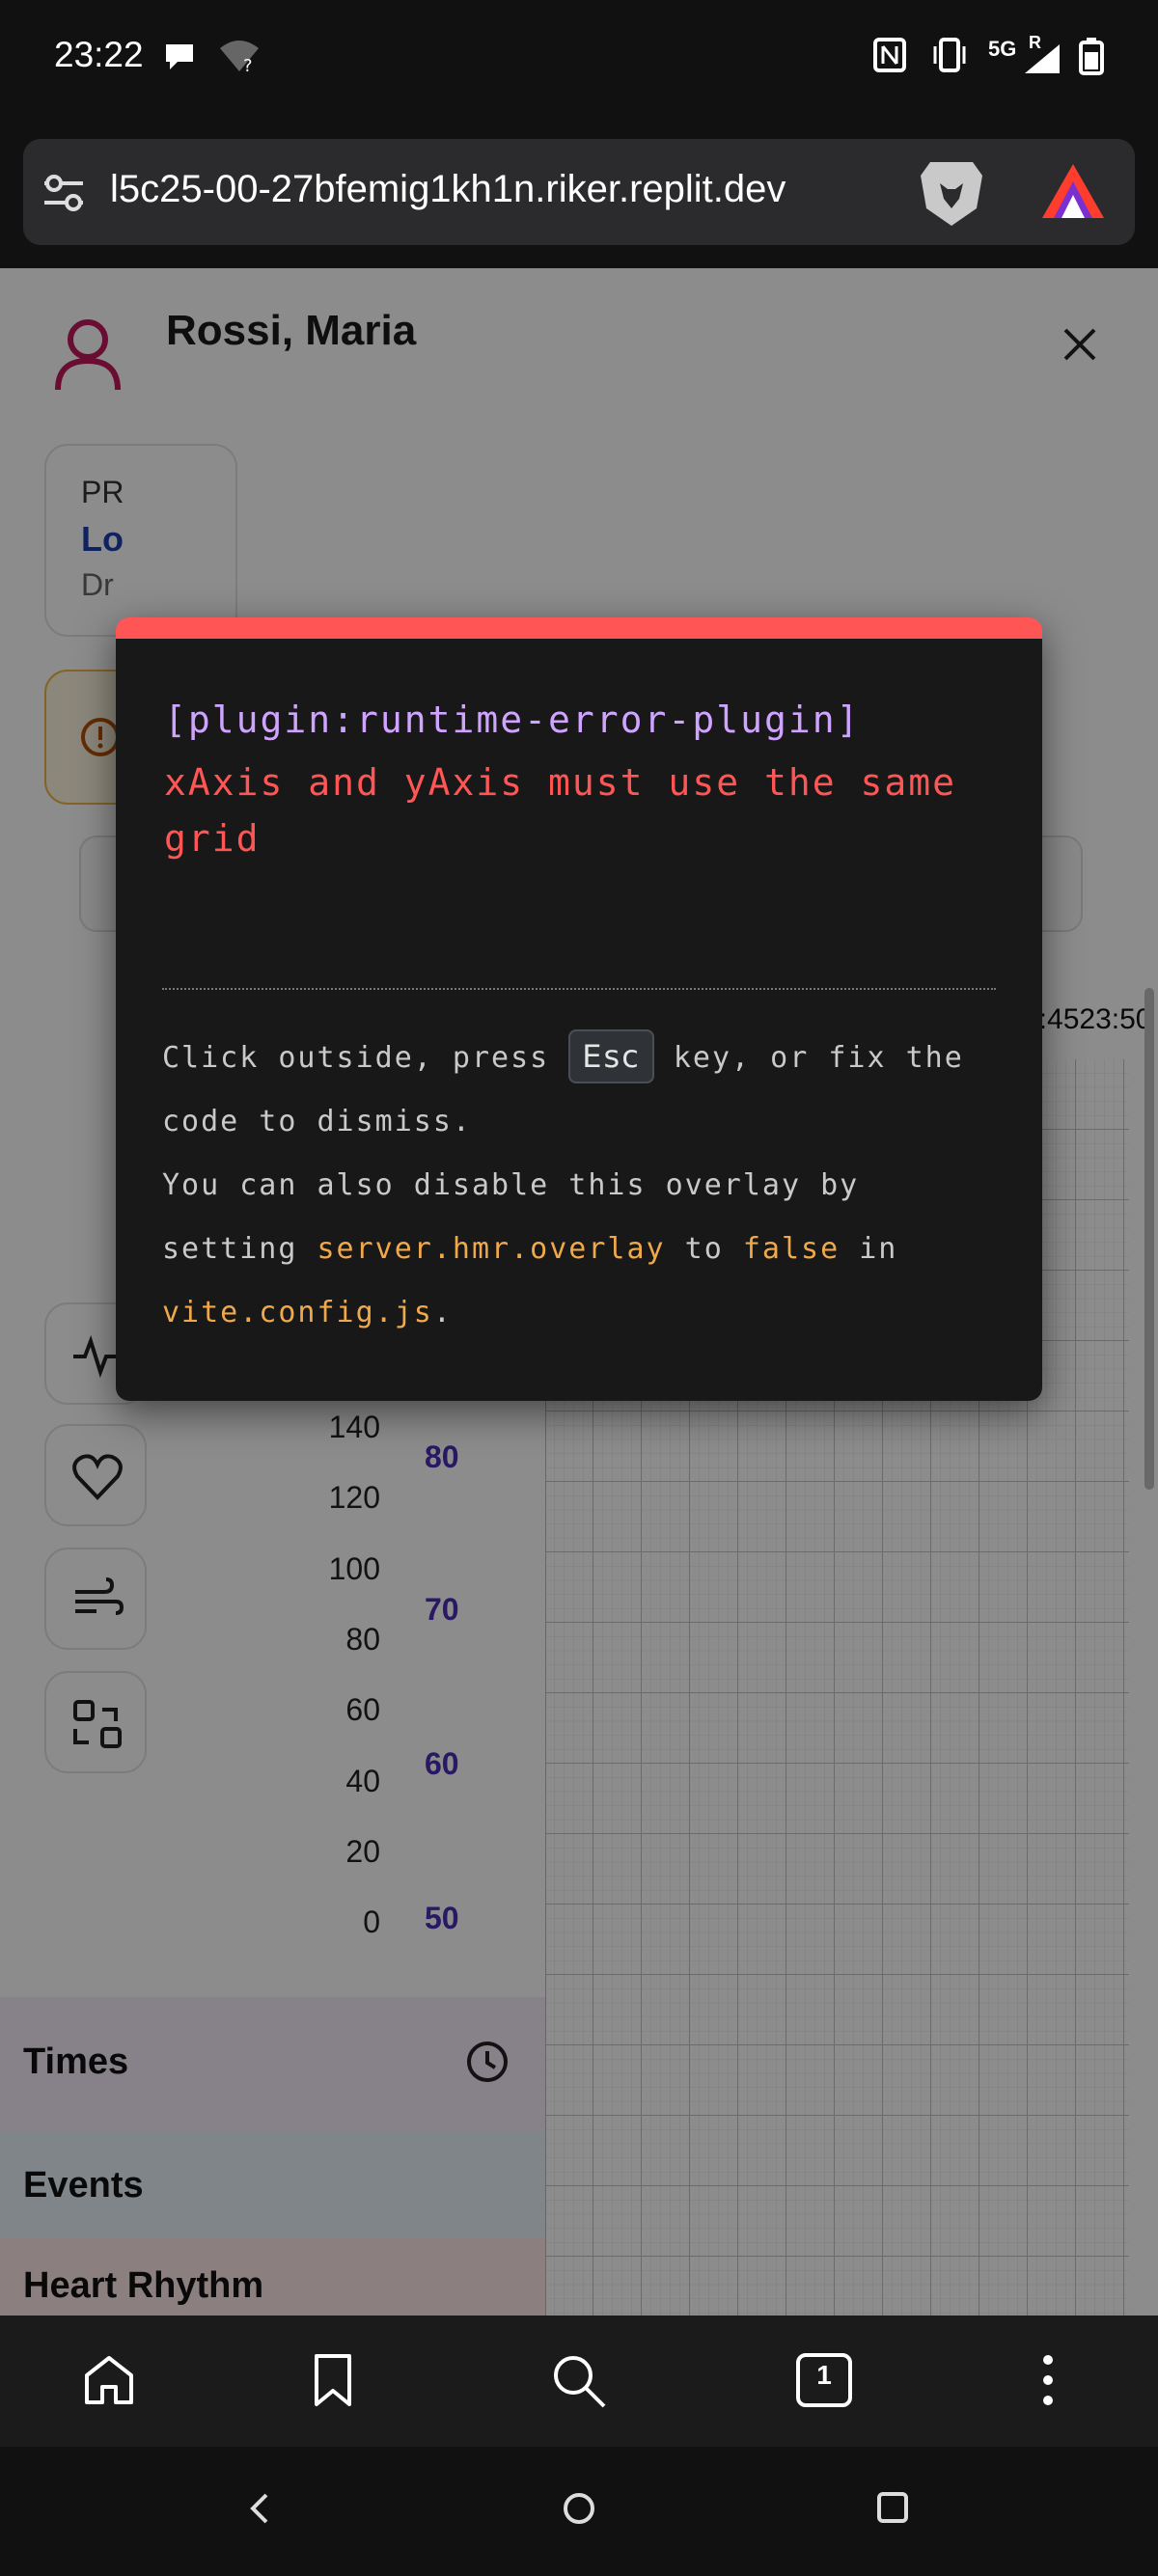 The image size is (1158, 2576). I want to click on battery-icon, so click(1091, 58).